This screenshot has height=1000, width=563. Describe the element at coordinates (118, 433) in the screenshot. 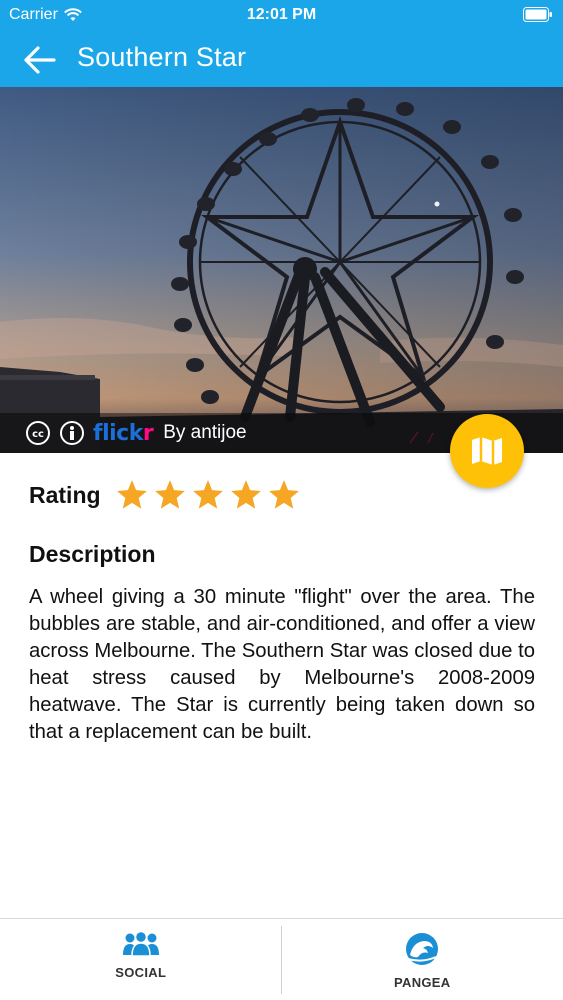

I see `flickr-logo-part1: flick` at that location.